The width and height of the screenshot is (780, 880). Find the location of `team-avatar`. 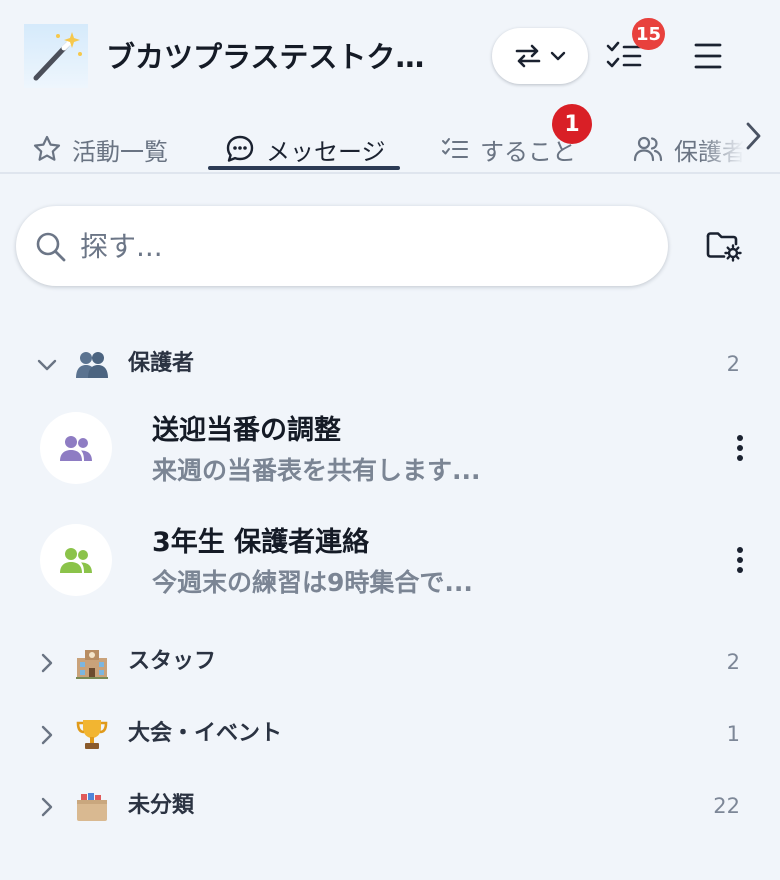

team-avatar is located at coordinates (56, 56).